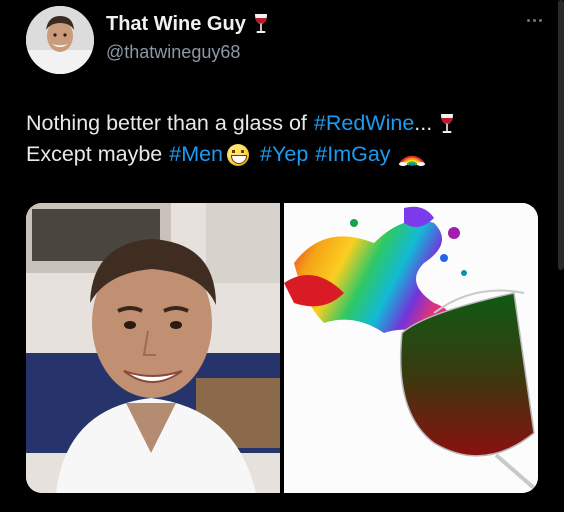 Image resolution: width=564 pixels, height=512 pixels. I want to click on author-name-row: That Wine Guy, so click(188, 24).